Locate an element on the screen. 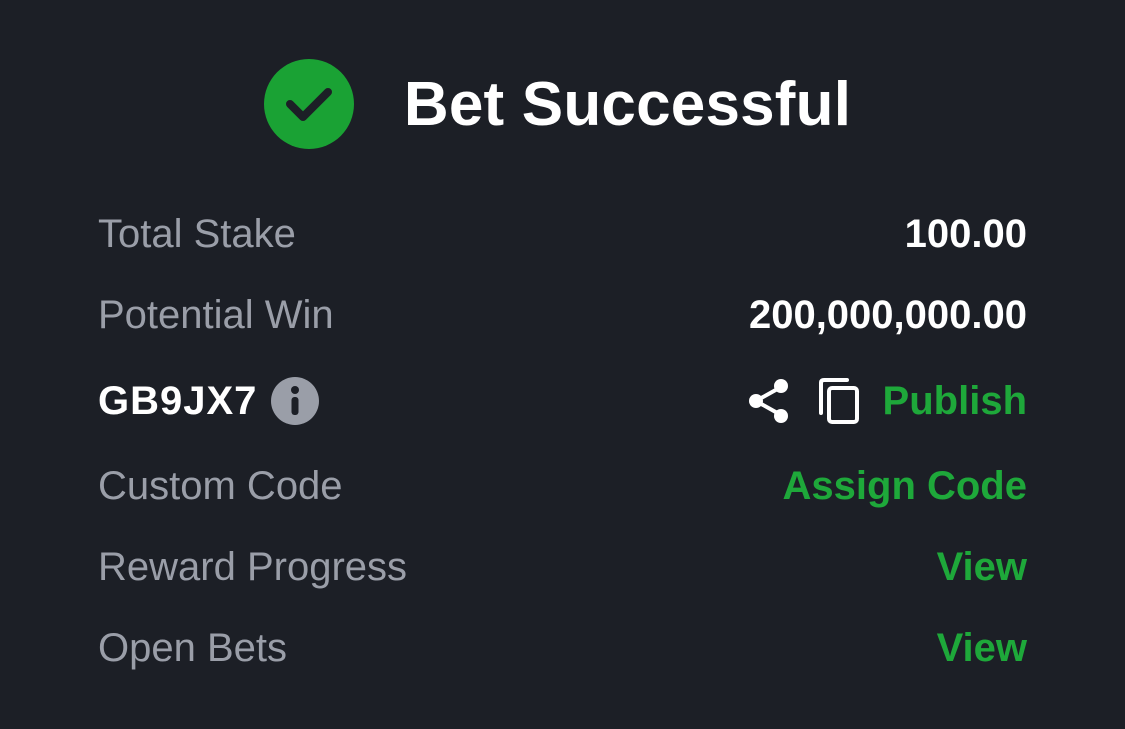 Image resolution: width=1125 pixels, height=729 pixels. reward-progress-label: Reward Progress is located at coordinates (253, 567).